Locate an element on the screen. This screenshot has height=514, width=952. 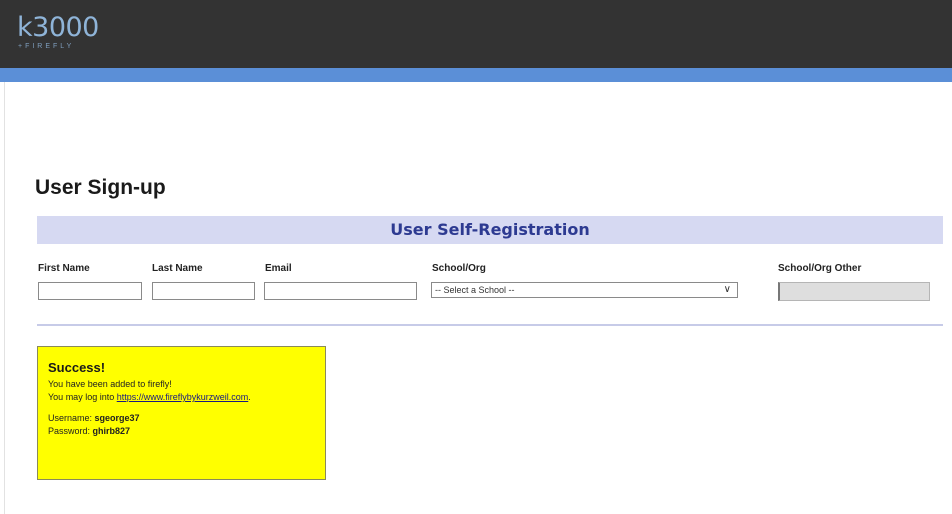
email-label: Email is located at coordinates (278, 268).